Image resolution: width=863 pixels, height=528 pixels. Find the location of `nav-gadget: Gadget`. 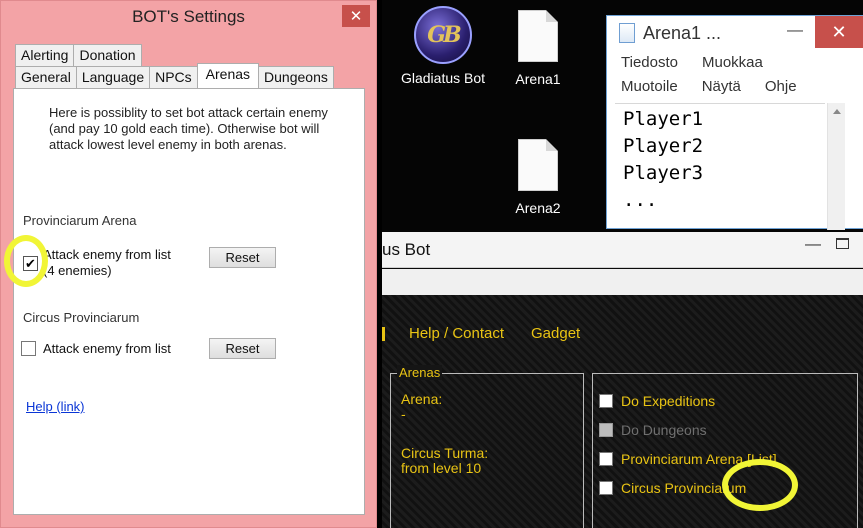

nav-gadget: Gadget is located at coordinates (555, 333).